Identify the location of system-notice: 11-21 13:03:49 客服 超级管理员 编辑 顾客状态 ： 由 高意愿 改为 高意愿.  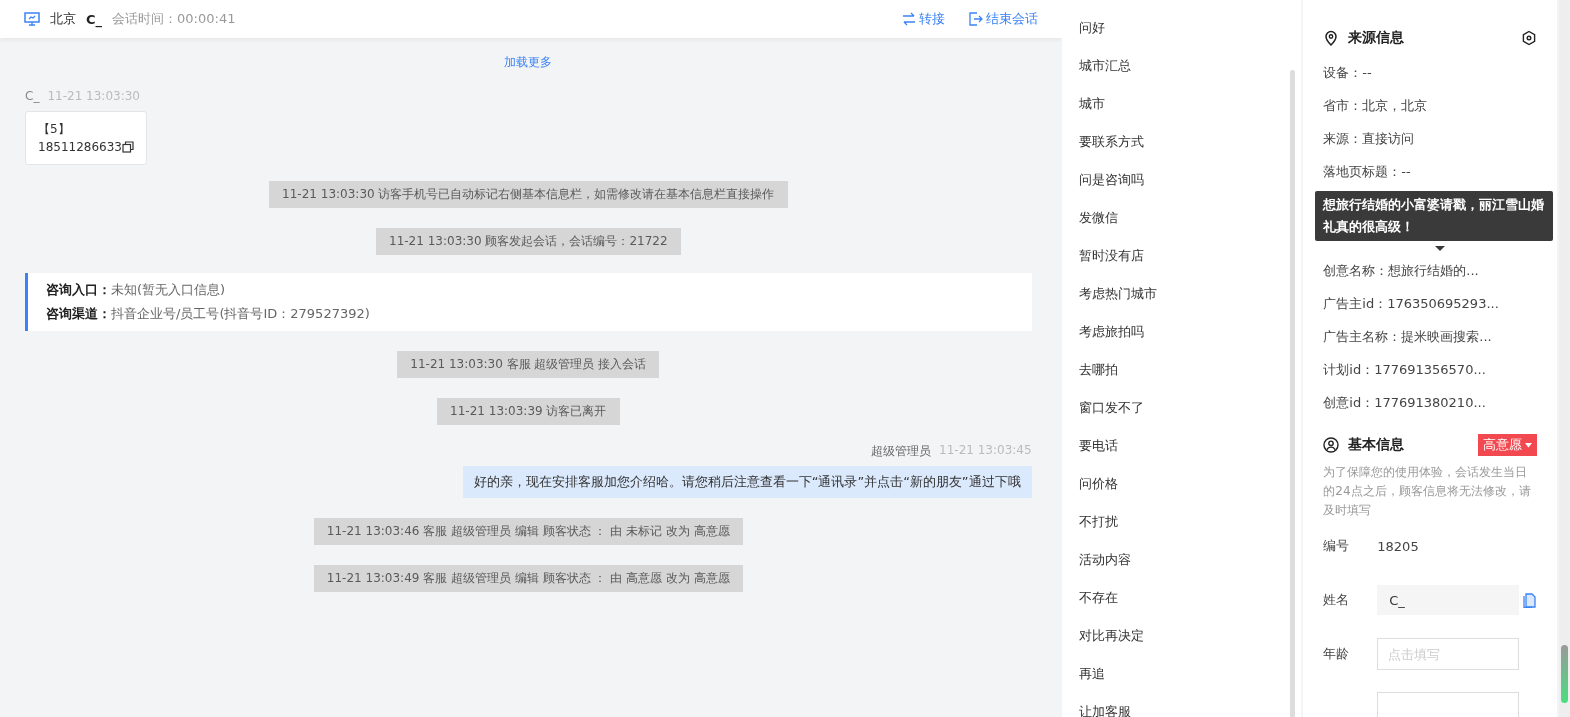
(528, 578).